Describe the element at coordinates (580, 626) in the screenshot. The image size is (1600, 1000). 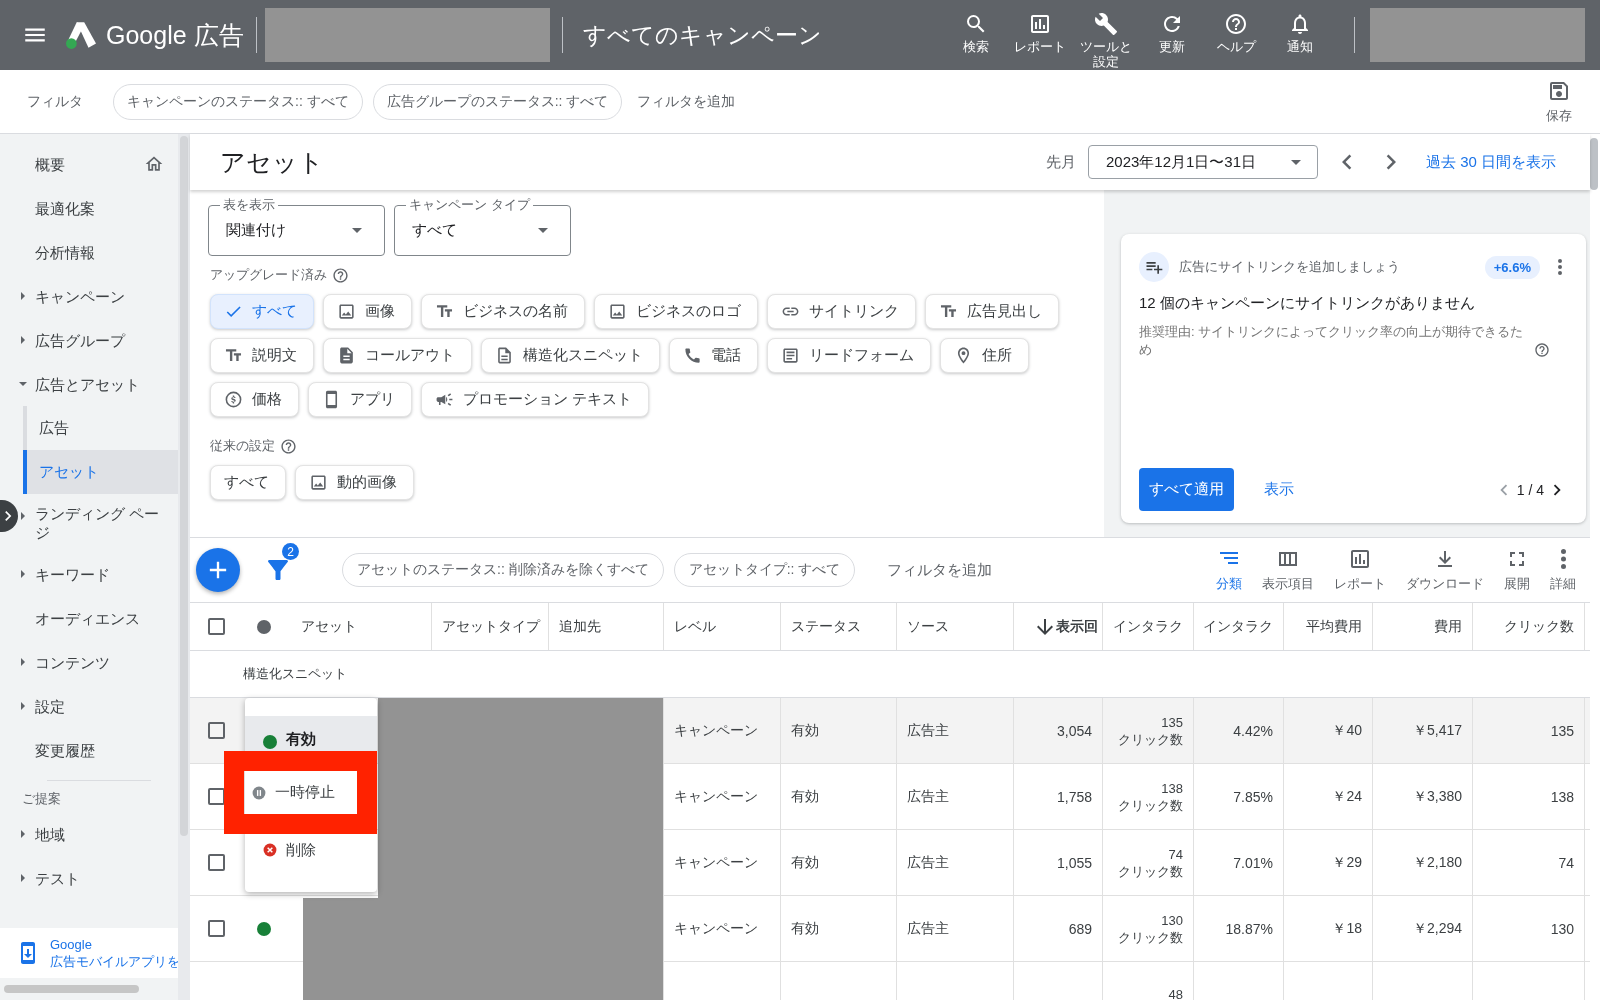
I see `column-header: 追加先` at that location.